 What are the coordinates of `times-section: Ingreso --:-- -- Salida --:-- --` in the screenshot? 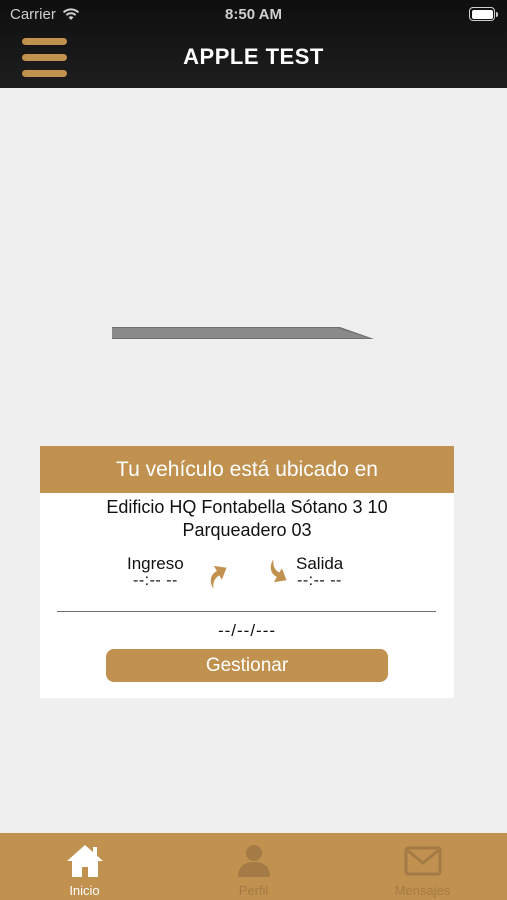 It's located at (247, 584).